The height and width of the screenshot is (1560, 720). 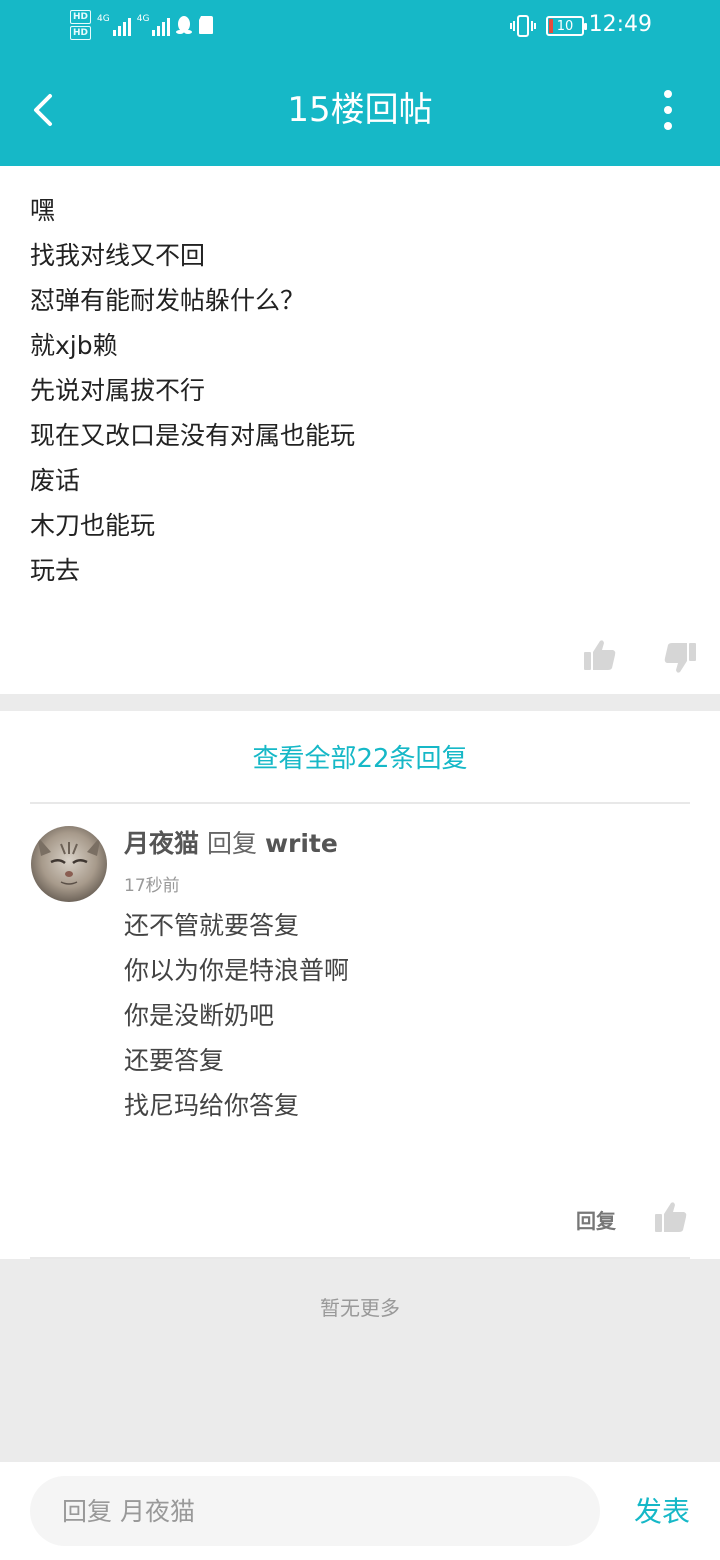 I want to click on reply-header: 月夜猫 回复 write, so click(x=231, y=844).